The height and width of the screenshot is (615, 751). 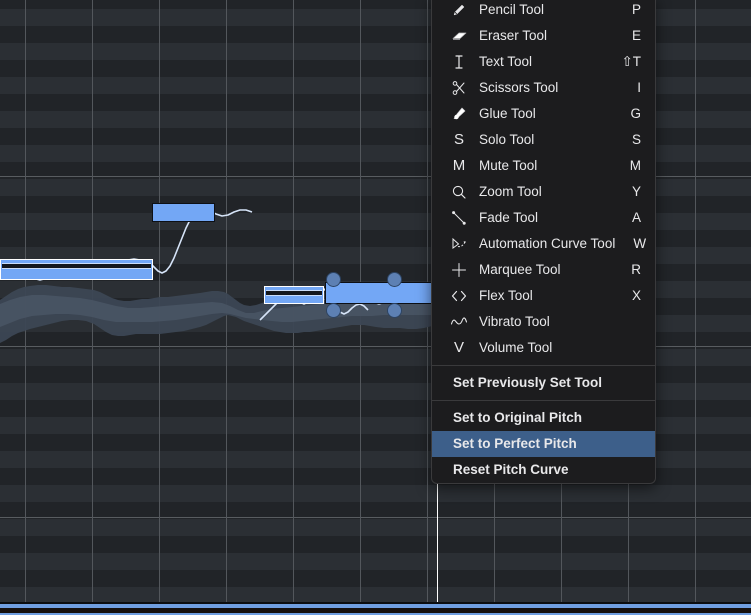 What do you see at coordinates (507, 139) in the screenshot?
I see `menu-item-label: Solo Tool` at bounding box center [507, 139].